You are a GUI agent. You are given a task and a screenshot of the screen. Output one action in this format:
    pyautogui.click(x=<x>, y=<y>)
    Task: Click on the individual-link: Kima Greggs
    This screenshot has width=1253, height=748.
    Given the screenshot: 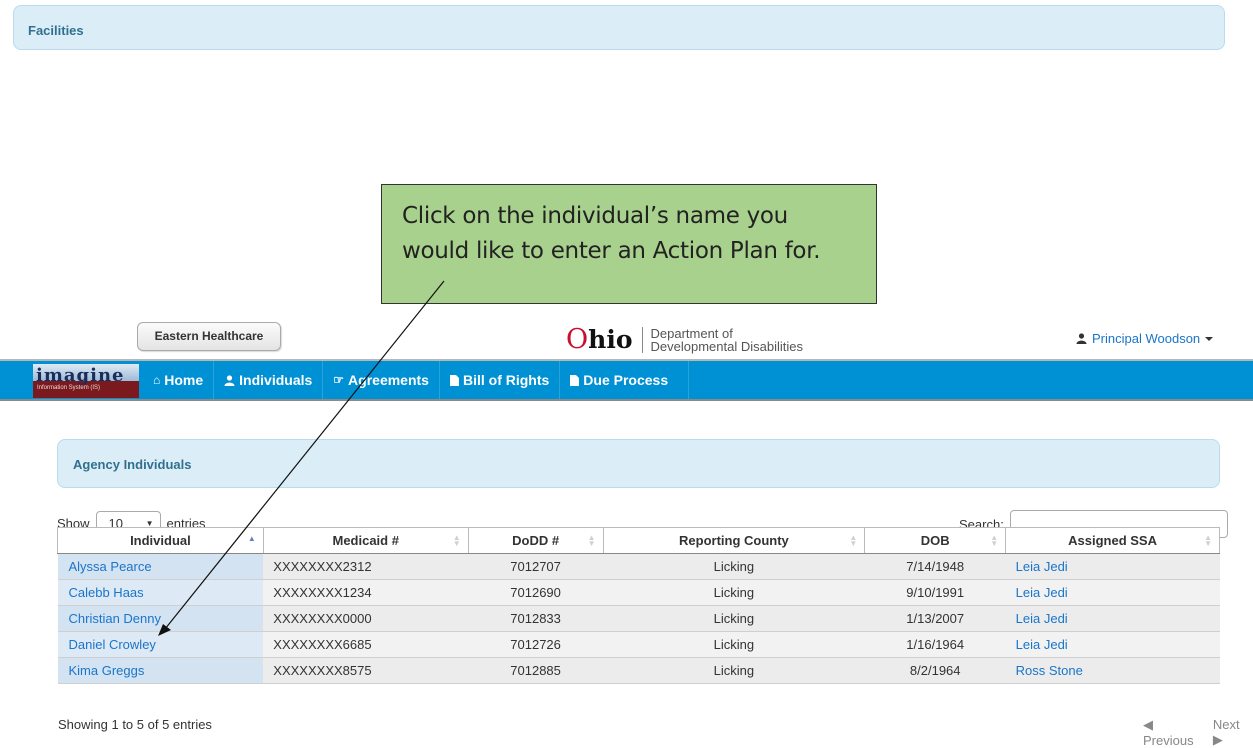 What is the action you would take?
    pyautogui.click(x=107, y=670)
    